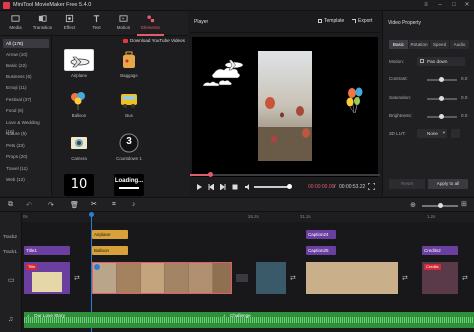  Describe the element at coordinates (289, 186) in the screenshot. I see `volume-knob` at that location.